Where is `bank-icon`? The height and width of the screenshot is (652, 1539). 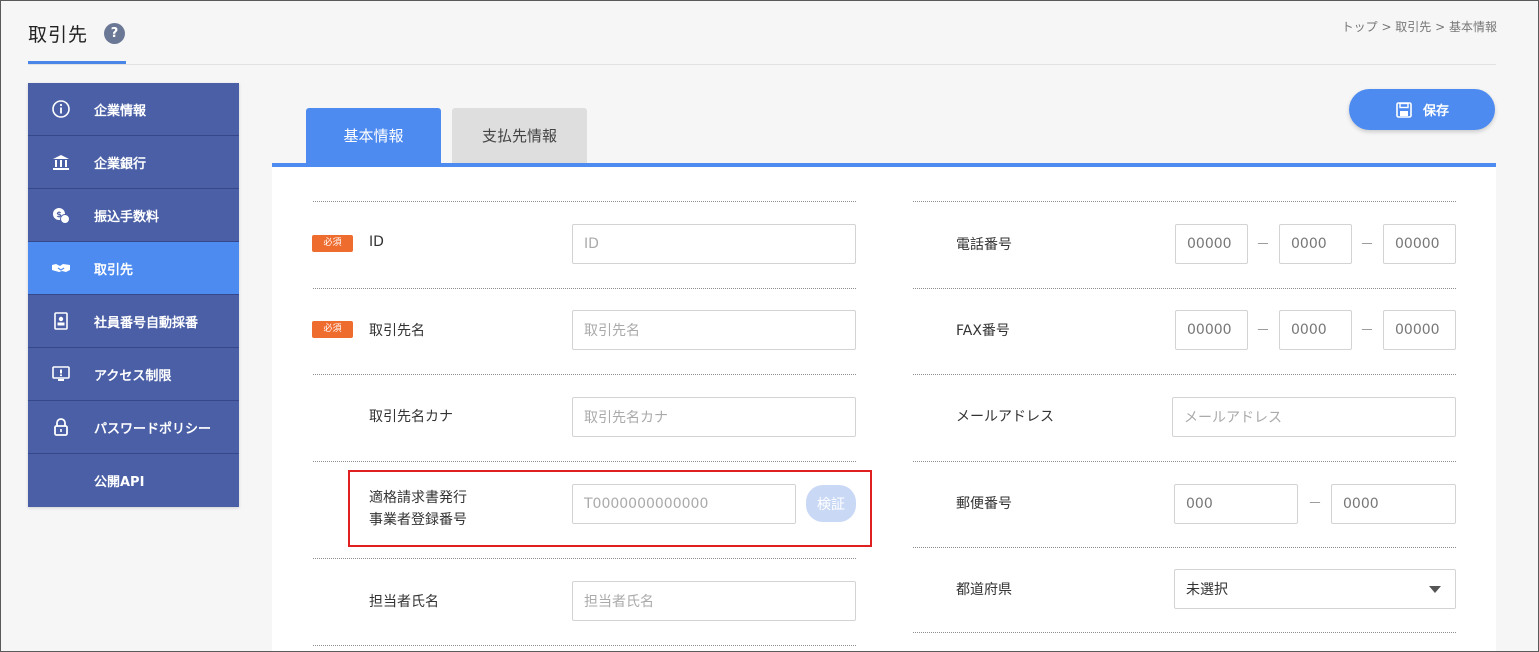 bank-icon is located at coordinates (61, 162).